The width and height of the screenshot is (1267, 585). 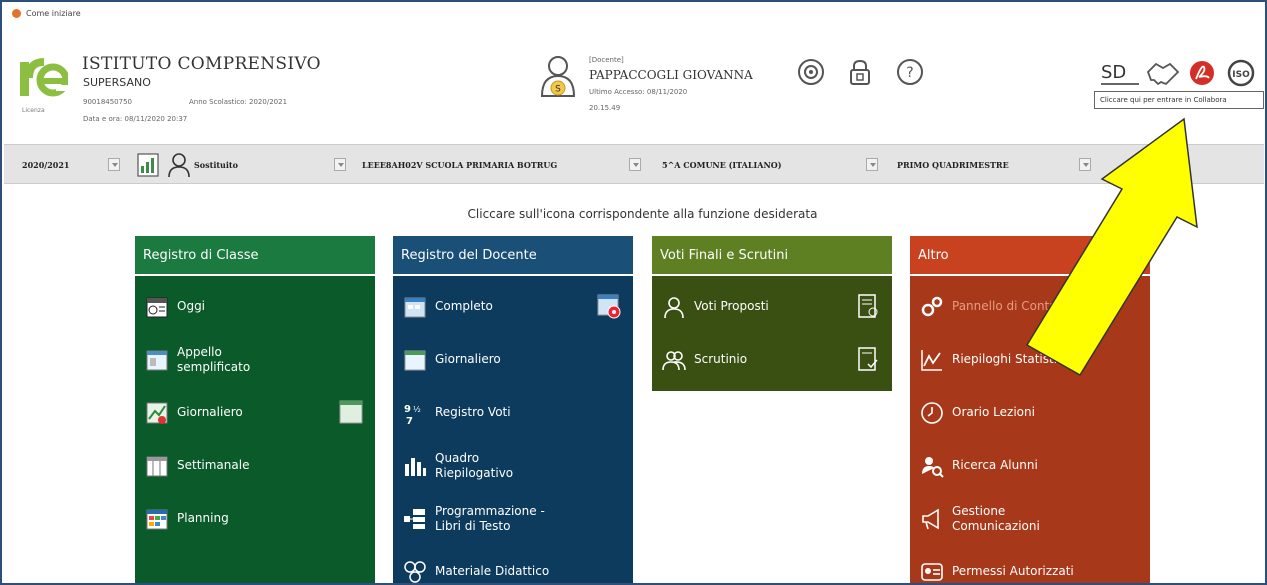 I want to click on target-icon, so click(x=811, y=72).